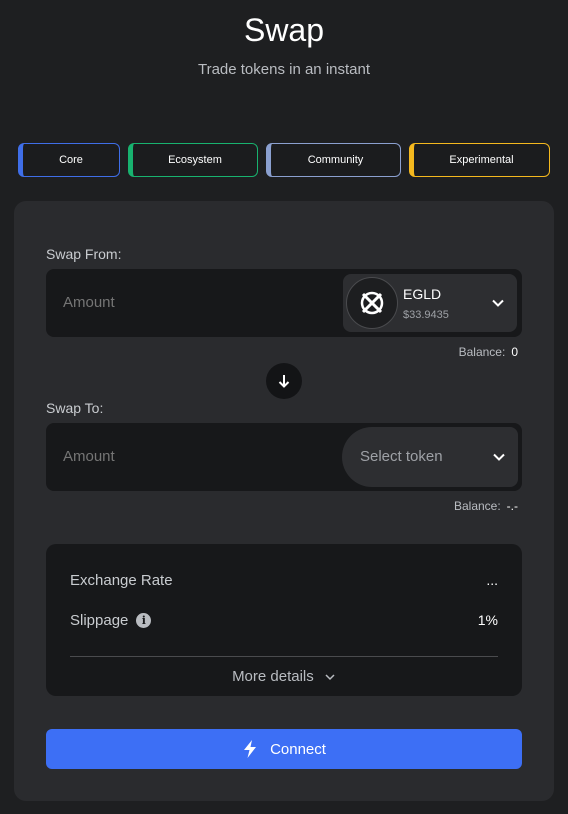  I want to click on swap-to-amount-input, so click(188, 457).